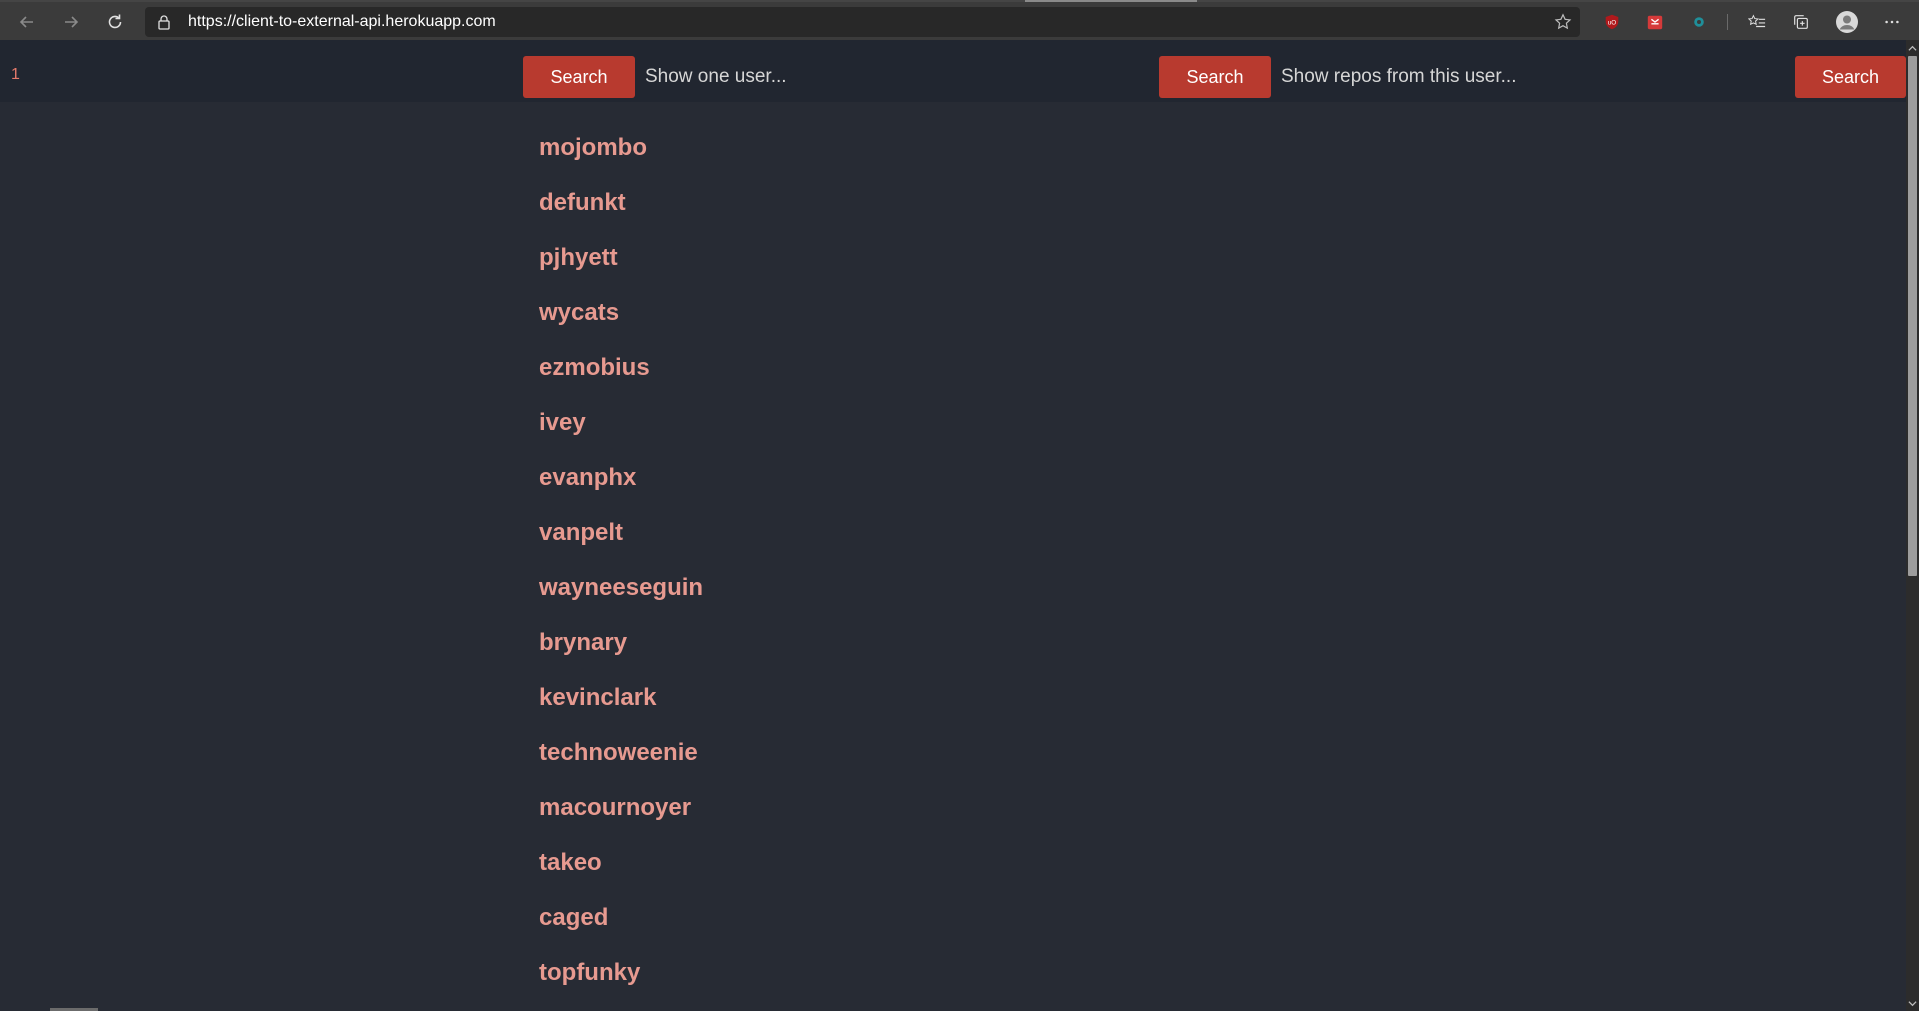 The image size is (1919, 1011). What do you see at coordinates (593, 147) in the screenshot?
I see `user-link: mojombo` at bounding box center [593, 147].